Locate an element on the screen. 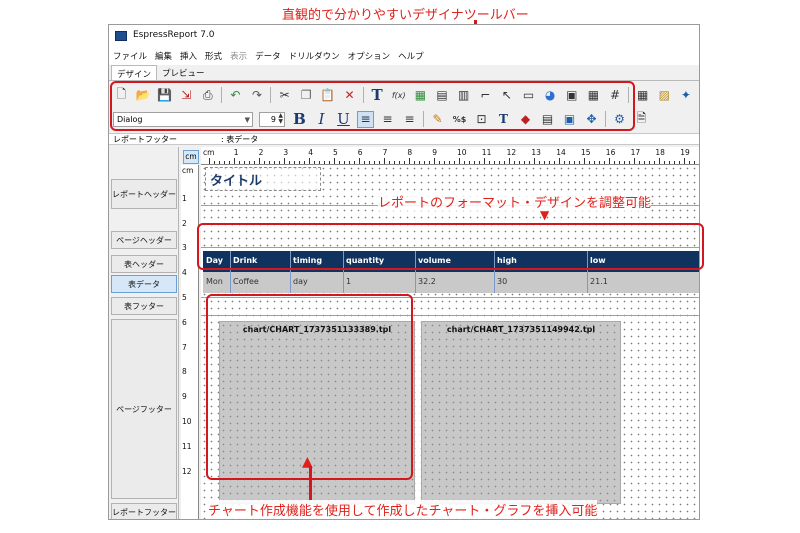 The image size is (800, 533). menu-format: 形式 is located at coordinates (213, 56).